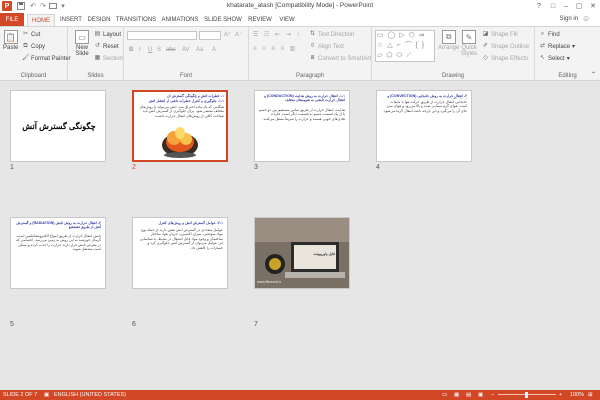  I want to click on format-painter-button: 🖌 Format Painter, so click(46, 58).